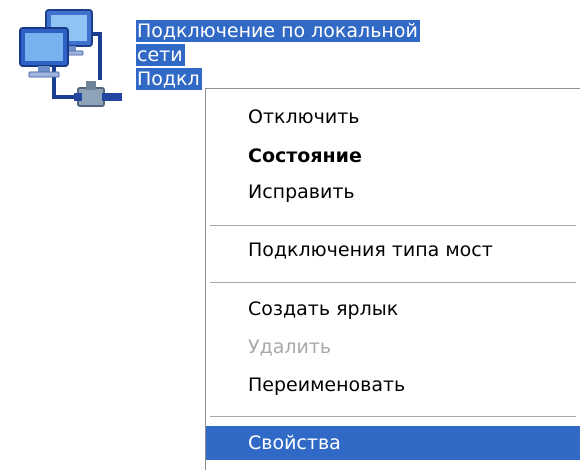  I want to click on connection-name-line2: сети, so click(160, 55).